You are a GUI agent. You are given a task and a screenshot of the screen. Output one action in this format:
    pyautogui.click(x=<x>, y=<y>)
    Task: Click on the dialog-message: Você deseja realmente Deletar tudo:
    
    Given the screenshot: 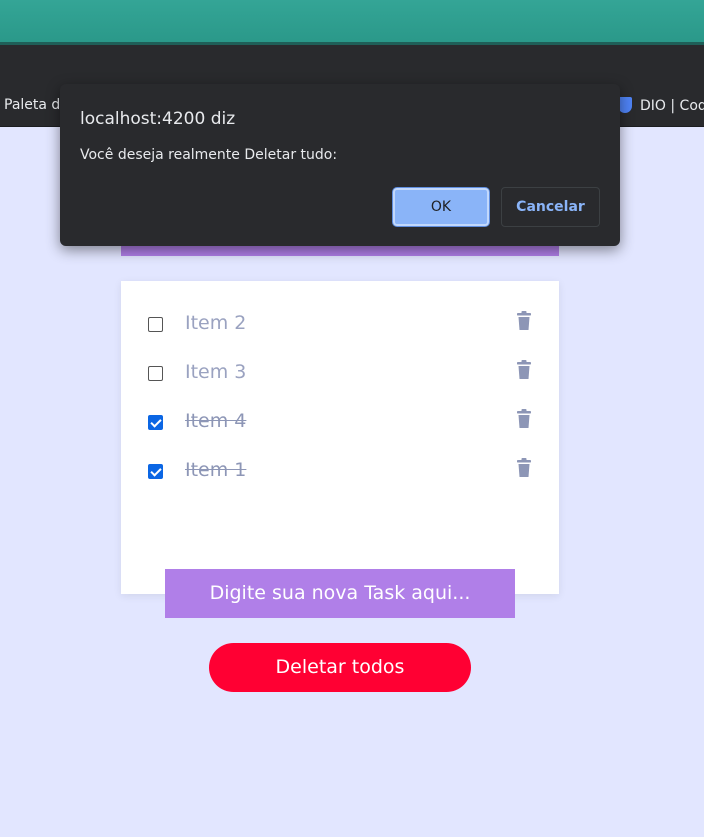 What is the action you would take?
    pyautogui.click(x=209, y=155)
    